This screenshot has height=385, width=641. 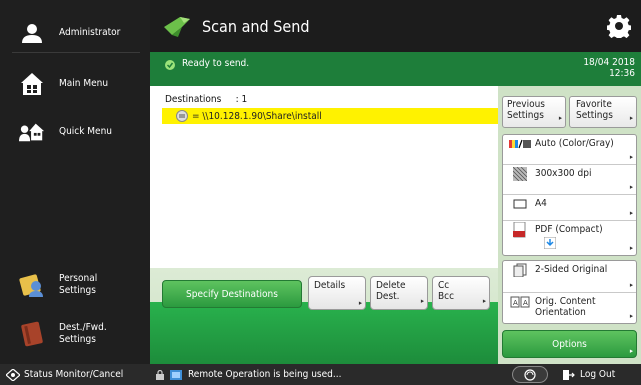 I want to click on resolution-icon, so click(x=520, y=174).